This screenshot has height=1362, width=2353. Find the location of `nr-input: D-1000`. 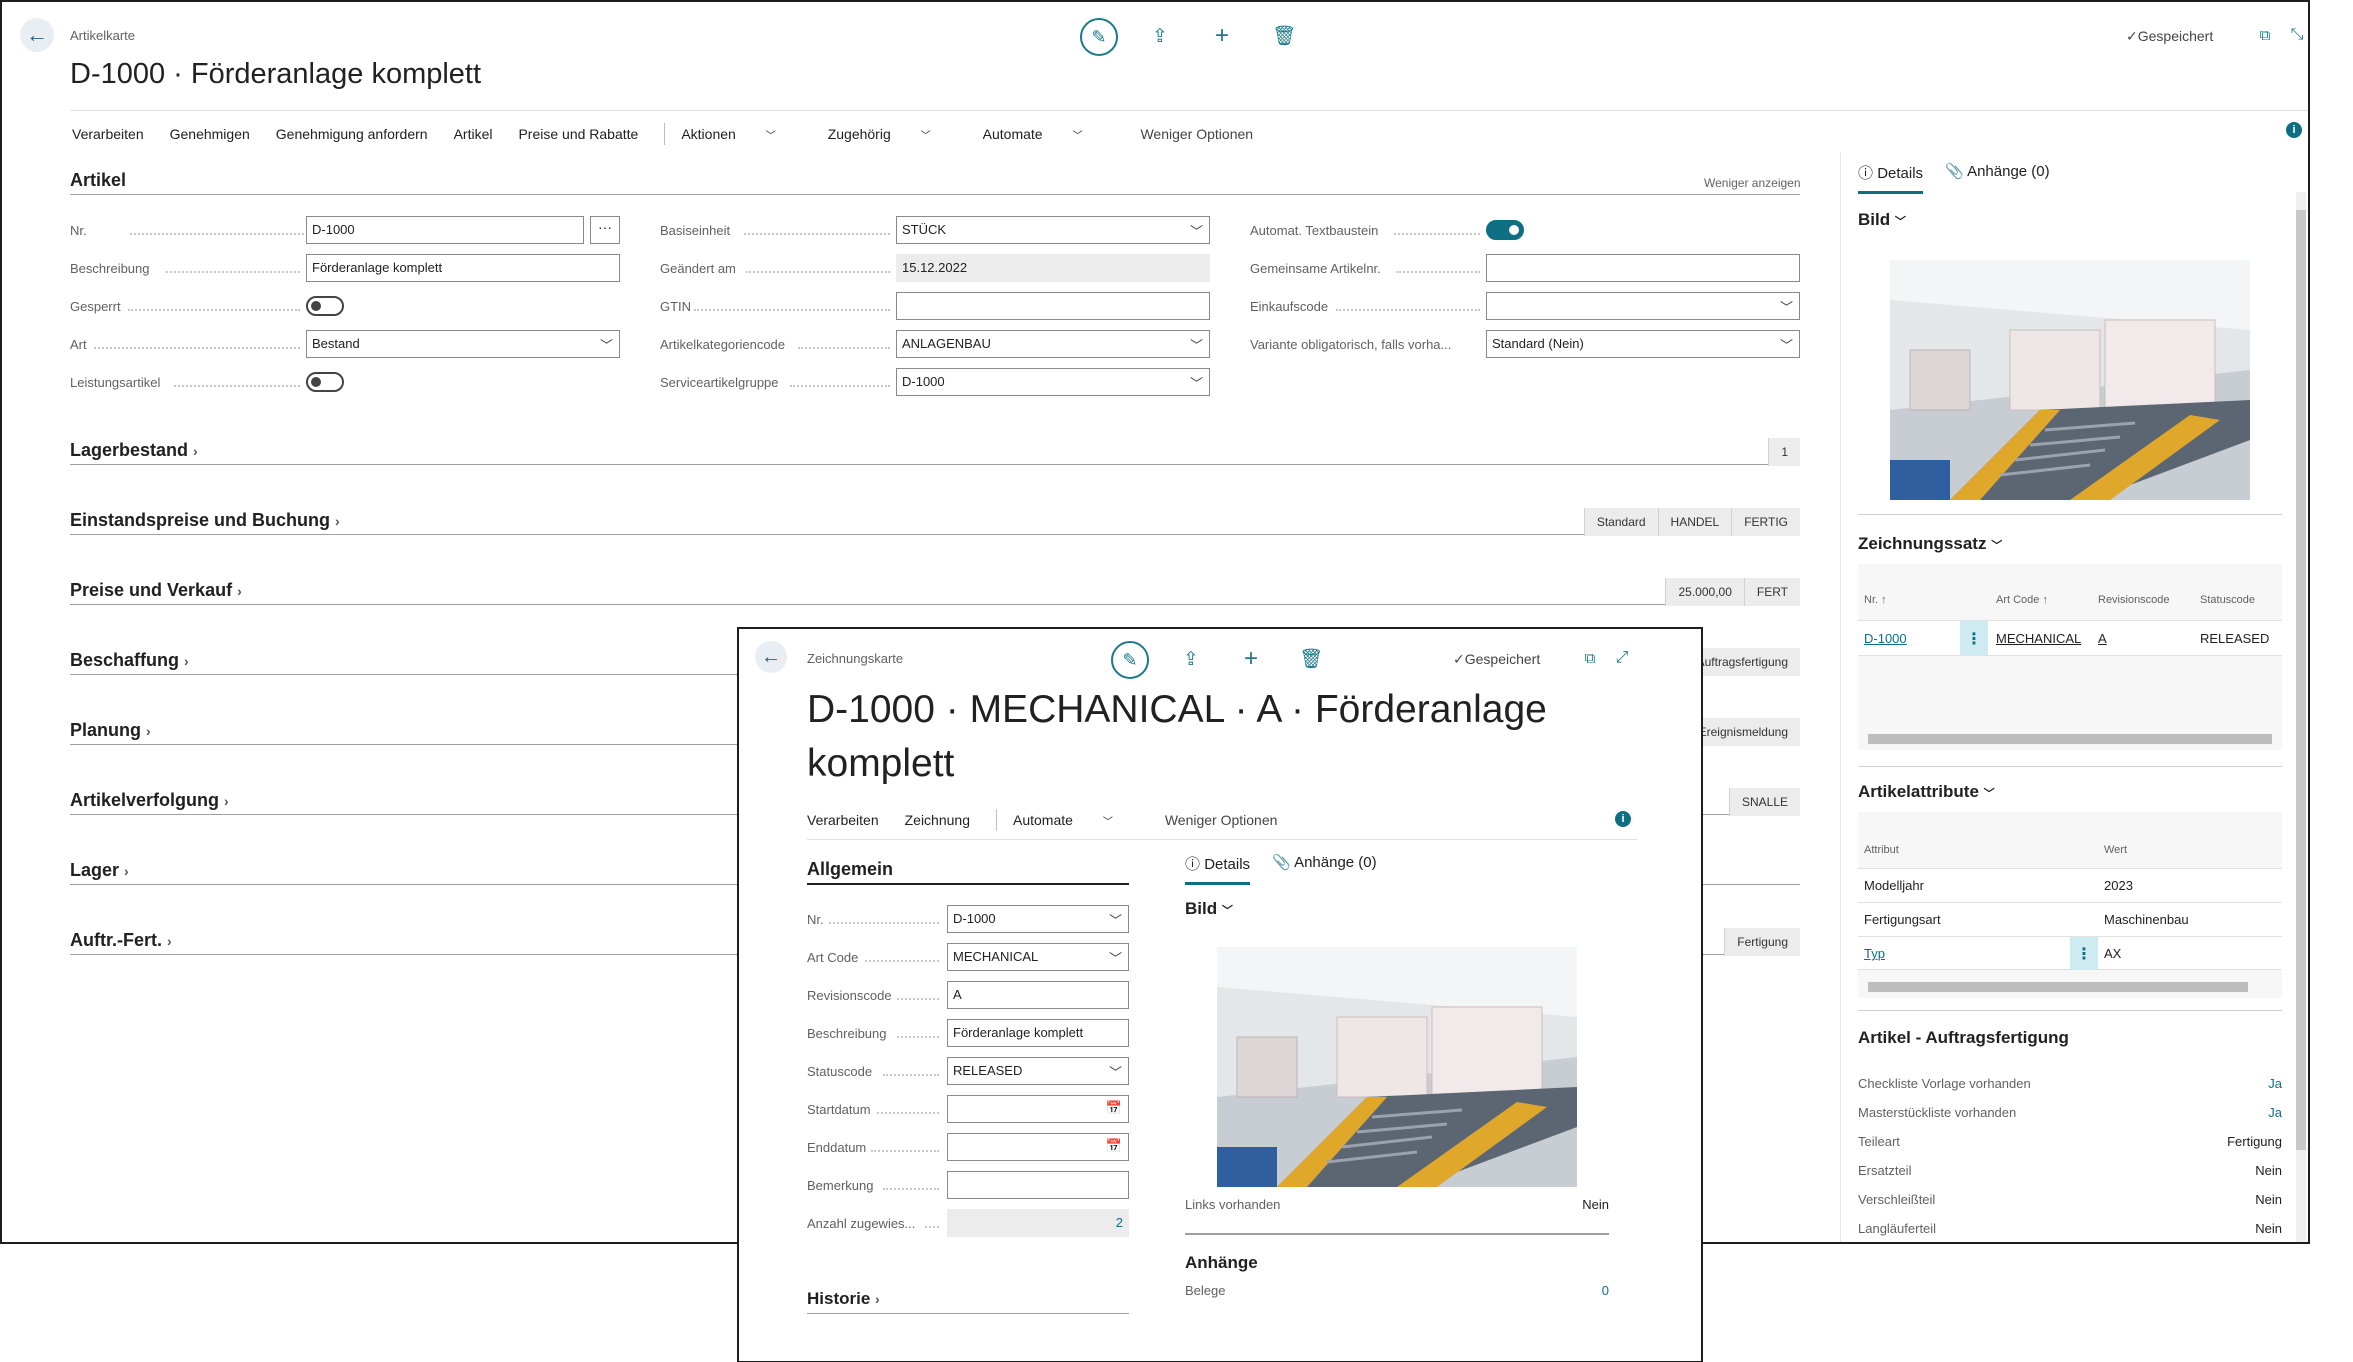

nr-input: D-1000 is located at coordinates (445, 230).